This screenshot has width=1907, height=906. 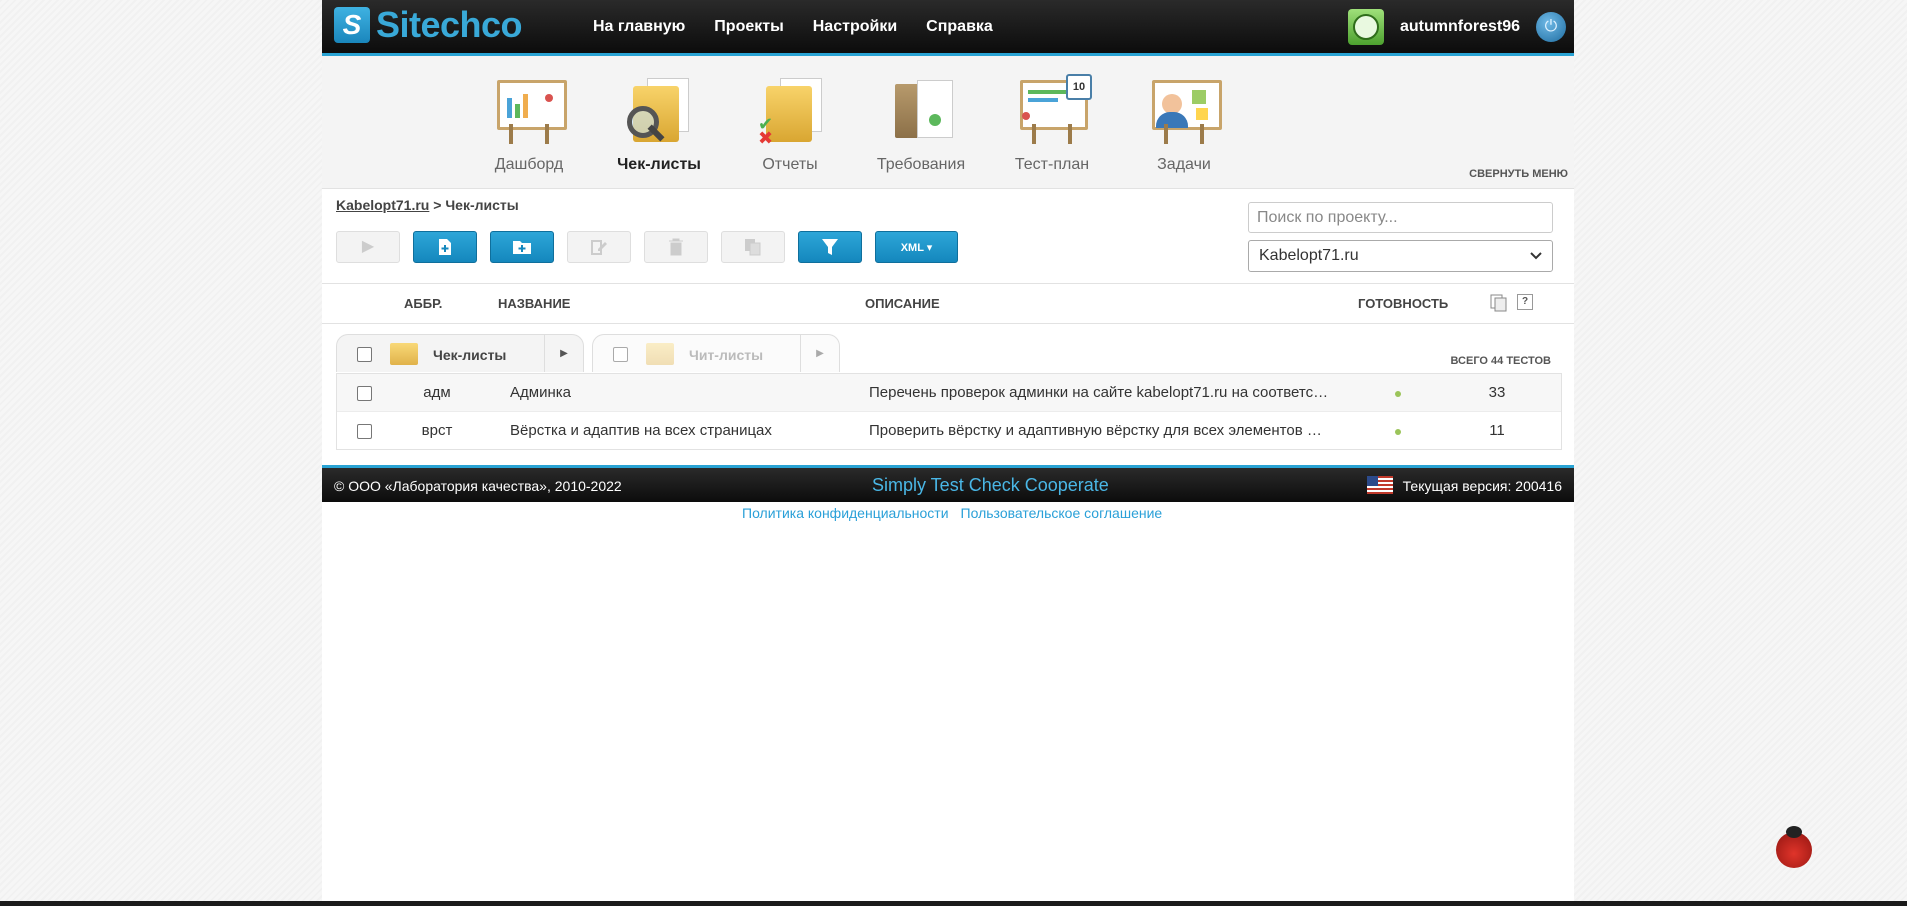 I want to click on logo-mark: S, so click(x=352, y=25).